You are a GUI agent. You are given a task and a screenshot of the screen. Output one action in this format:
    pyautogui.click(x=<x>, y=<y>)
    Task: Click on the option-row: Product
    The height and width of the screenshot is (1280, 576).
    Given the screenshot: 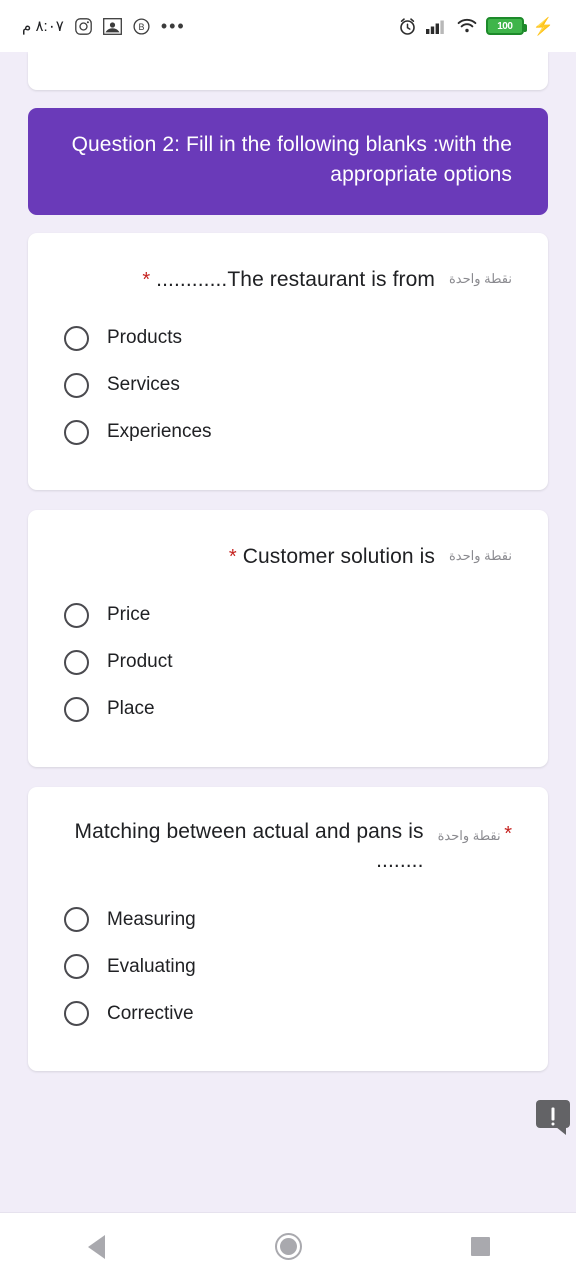 What is the action you would take?
    pyautogui.click(x=288, y=662)
    